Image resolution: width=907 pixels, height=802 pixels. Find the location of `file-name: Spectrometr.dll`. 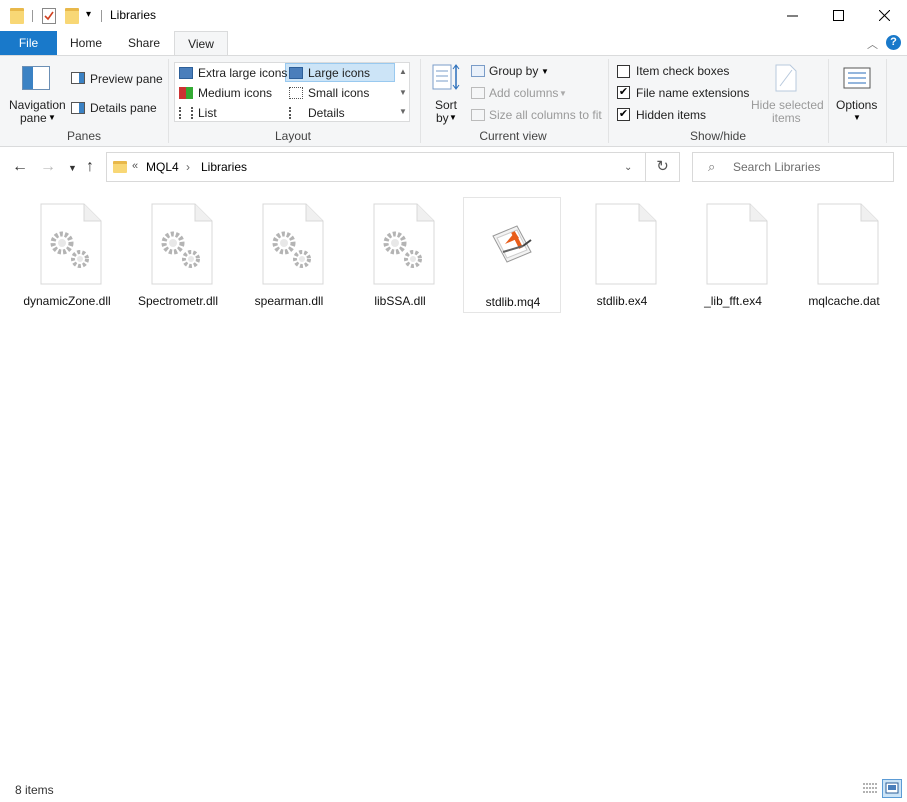

file-name: Spectrometr.dll is located at coordinates (178, 301).